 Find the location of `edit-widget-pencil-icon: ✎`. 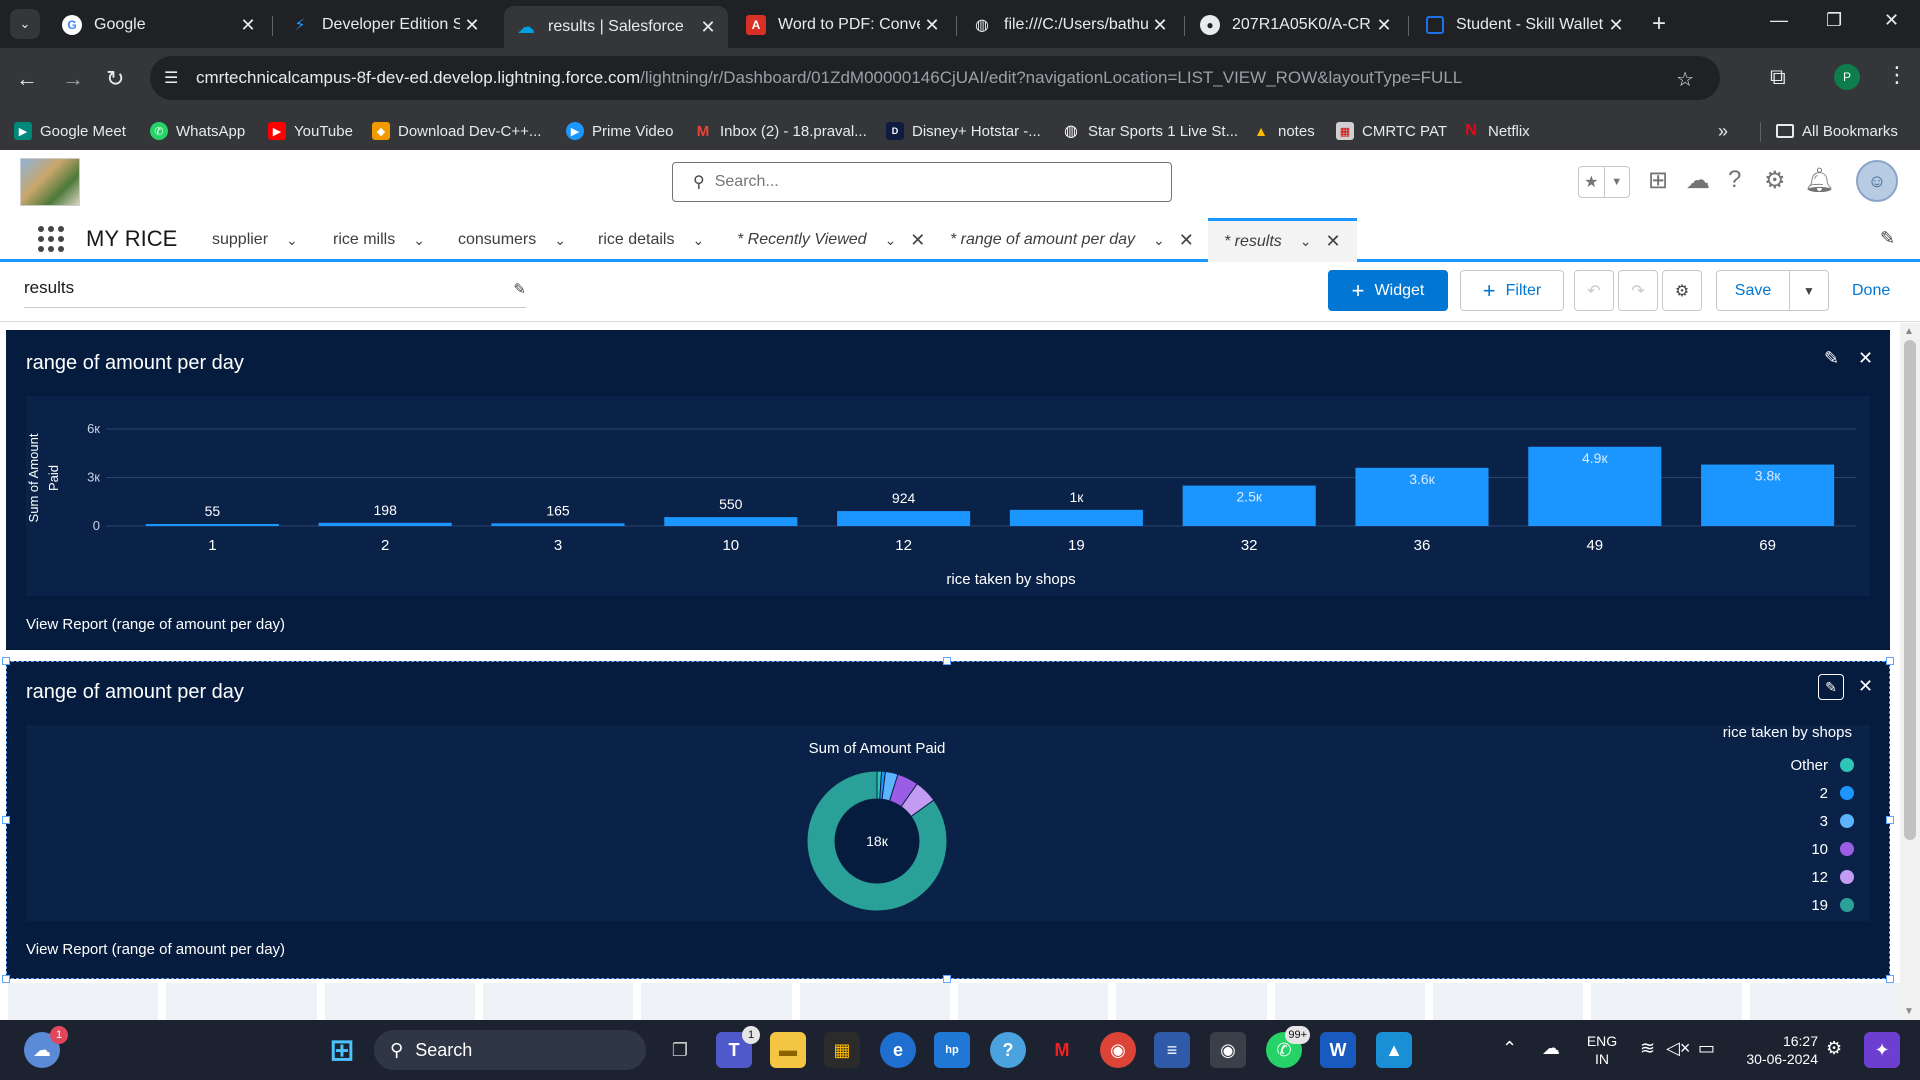

edit-widget-pencil-icon: ✎ is located at coordinates (1831, 358).